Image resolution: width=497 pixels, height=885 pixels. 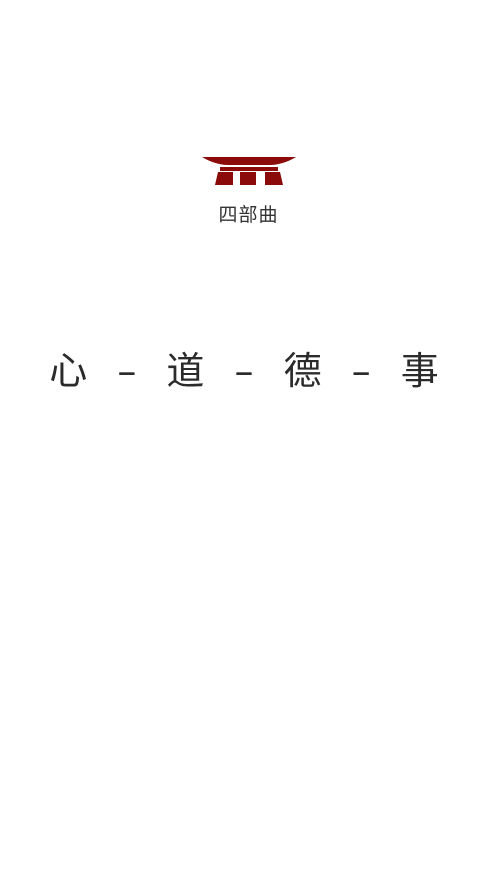 What do you see at coordinates (248, 215) in the screenshot?
I see `app-name: 四部曲` at bounding box center [248, 215].